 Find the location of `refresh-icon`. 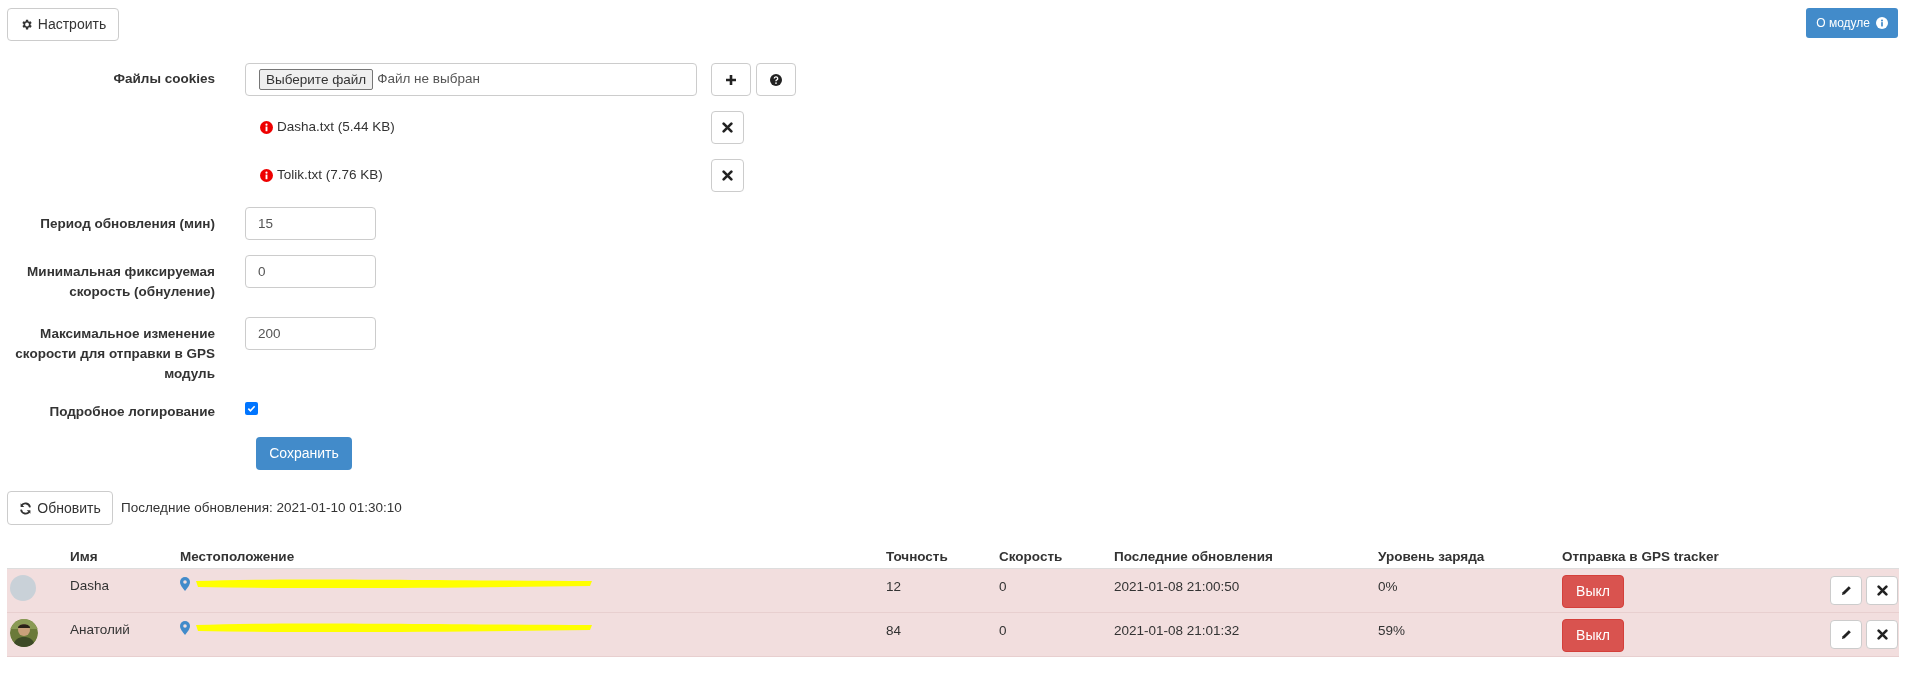

refresh-icon is located at coordinates (26, 508).